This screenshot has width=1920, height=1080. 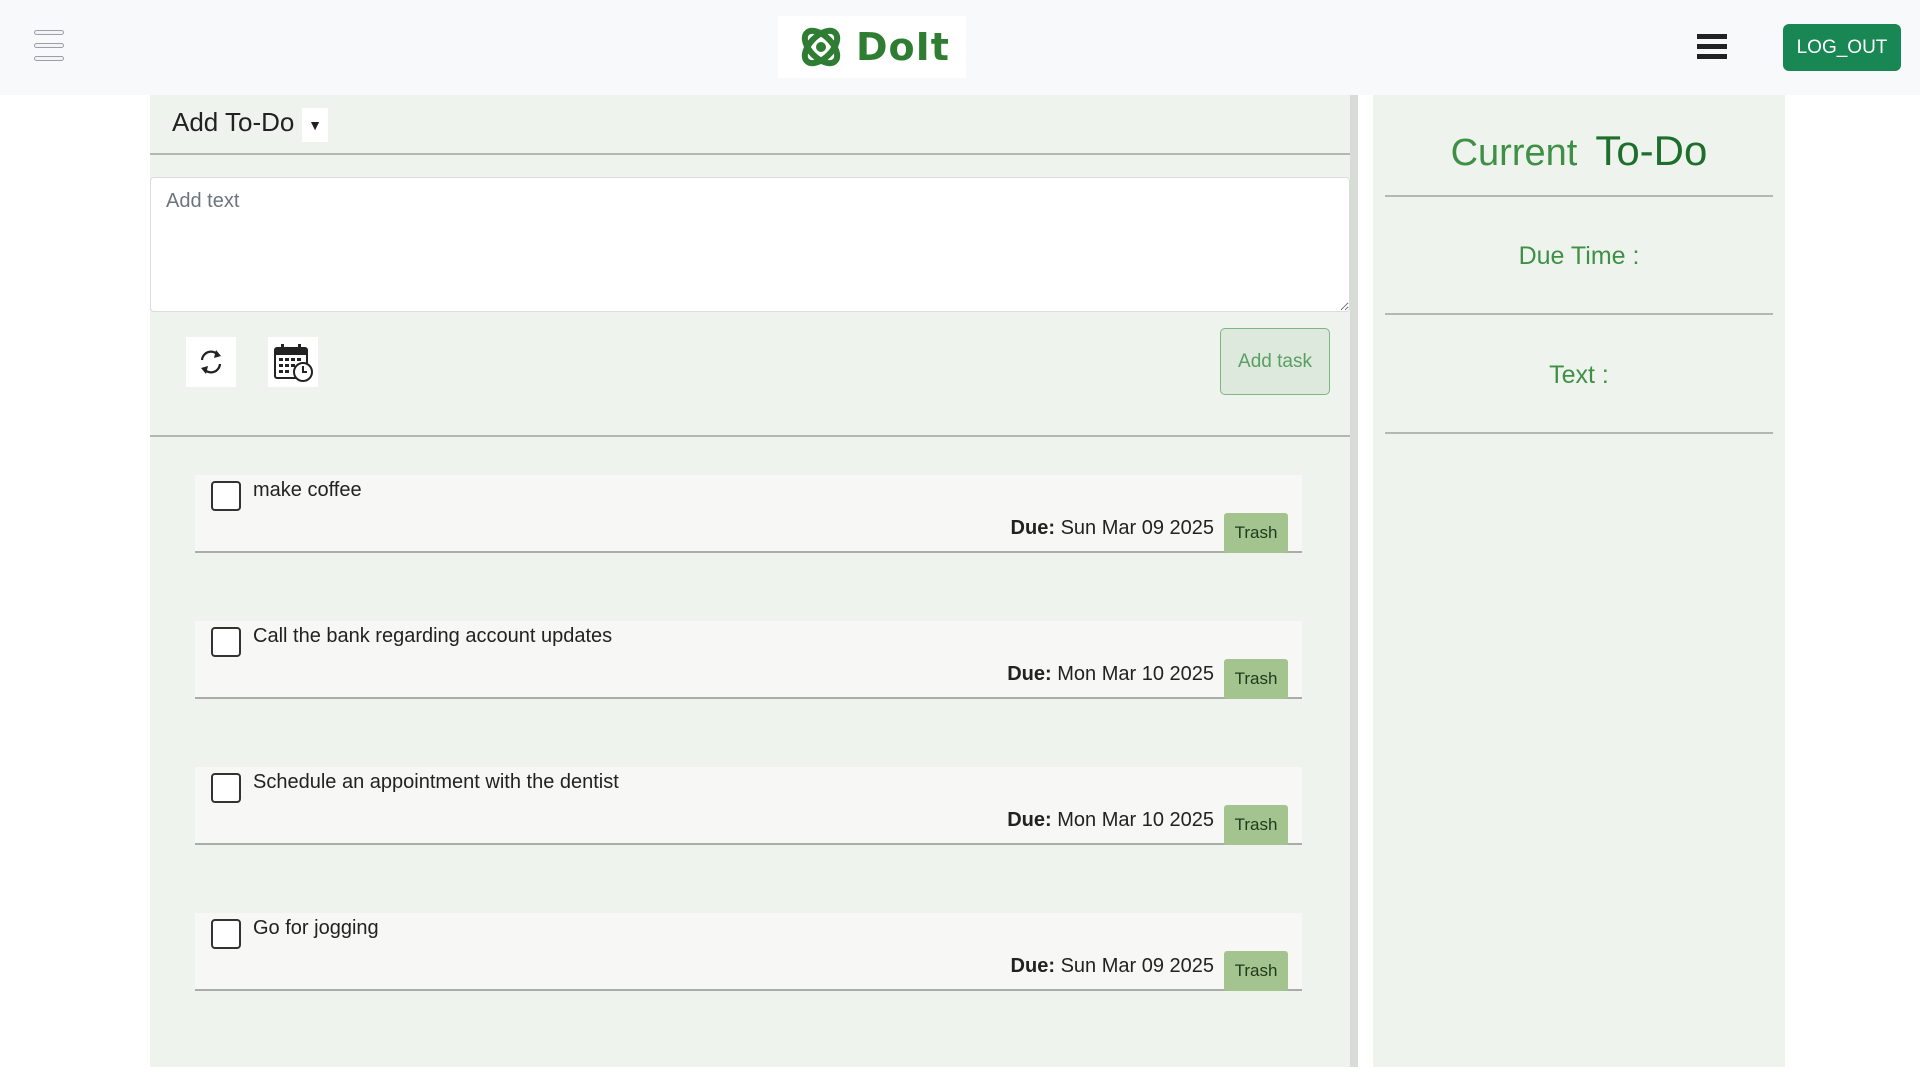 What do you see at coordinates (1712, 47) in the screenshot?
I see `hamburger-icon` at bounding box center [1712, 47].